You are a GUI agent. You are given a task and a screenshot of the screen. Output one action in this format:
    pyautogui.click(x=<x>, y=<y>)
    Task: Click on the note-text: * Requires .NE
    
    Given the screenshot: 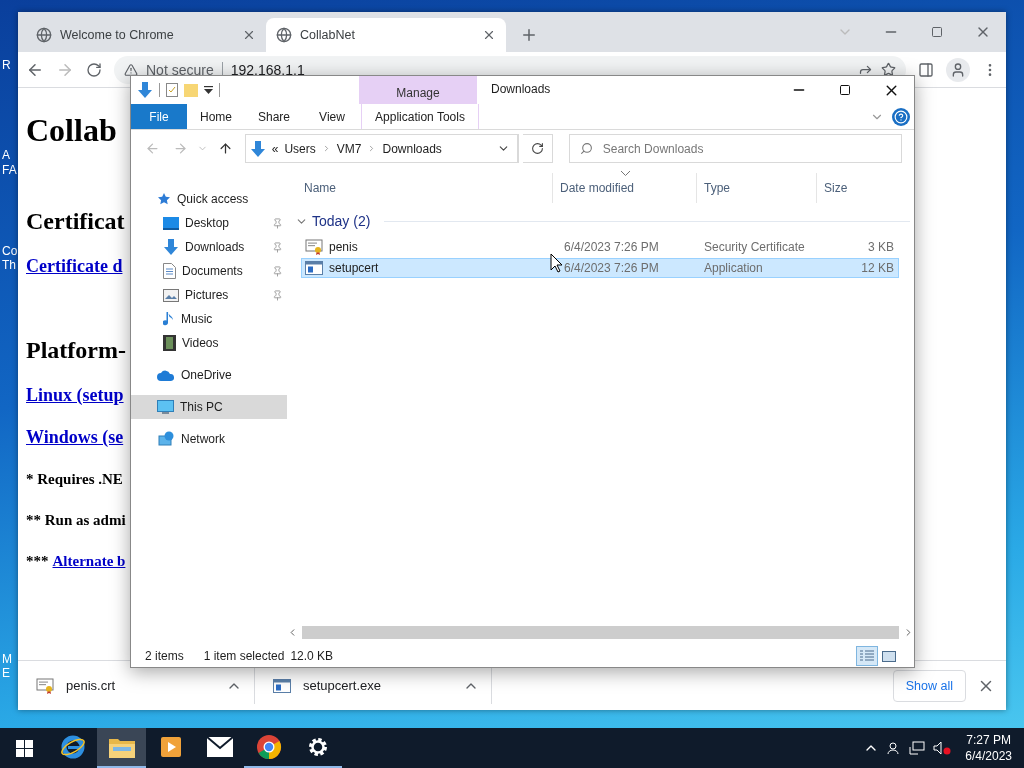 What is the action you would take?
    pyautogui.click(x=74, y=479)
    